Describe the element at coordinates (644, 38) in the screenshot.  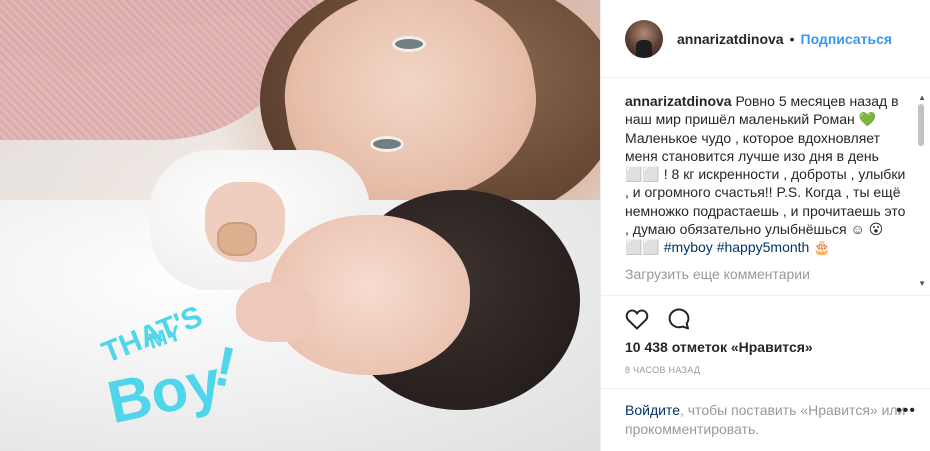
I see `avatar` at that location.